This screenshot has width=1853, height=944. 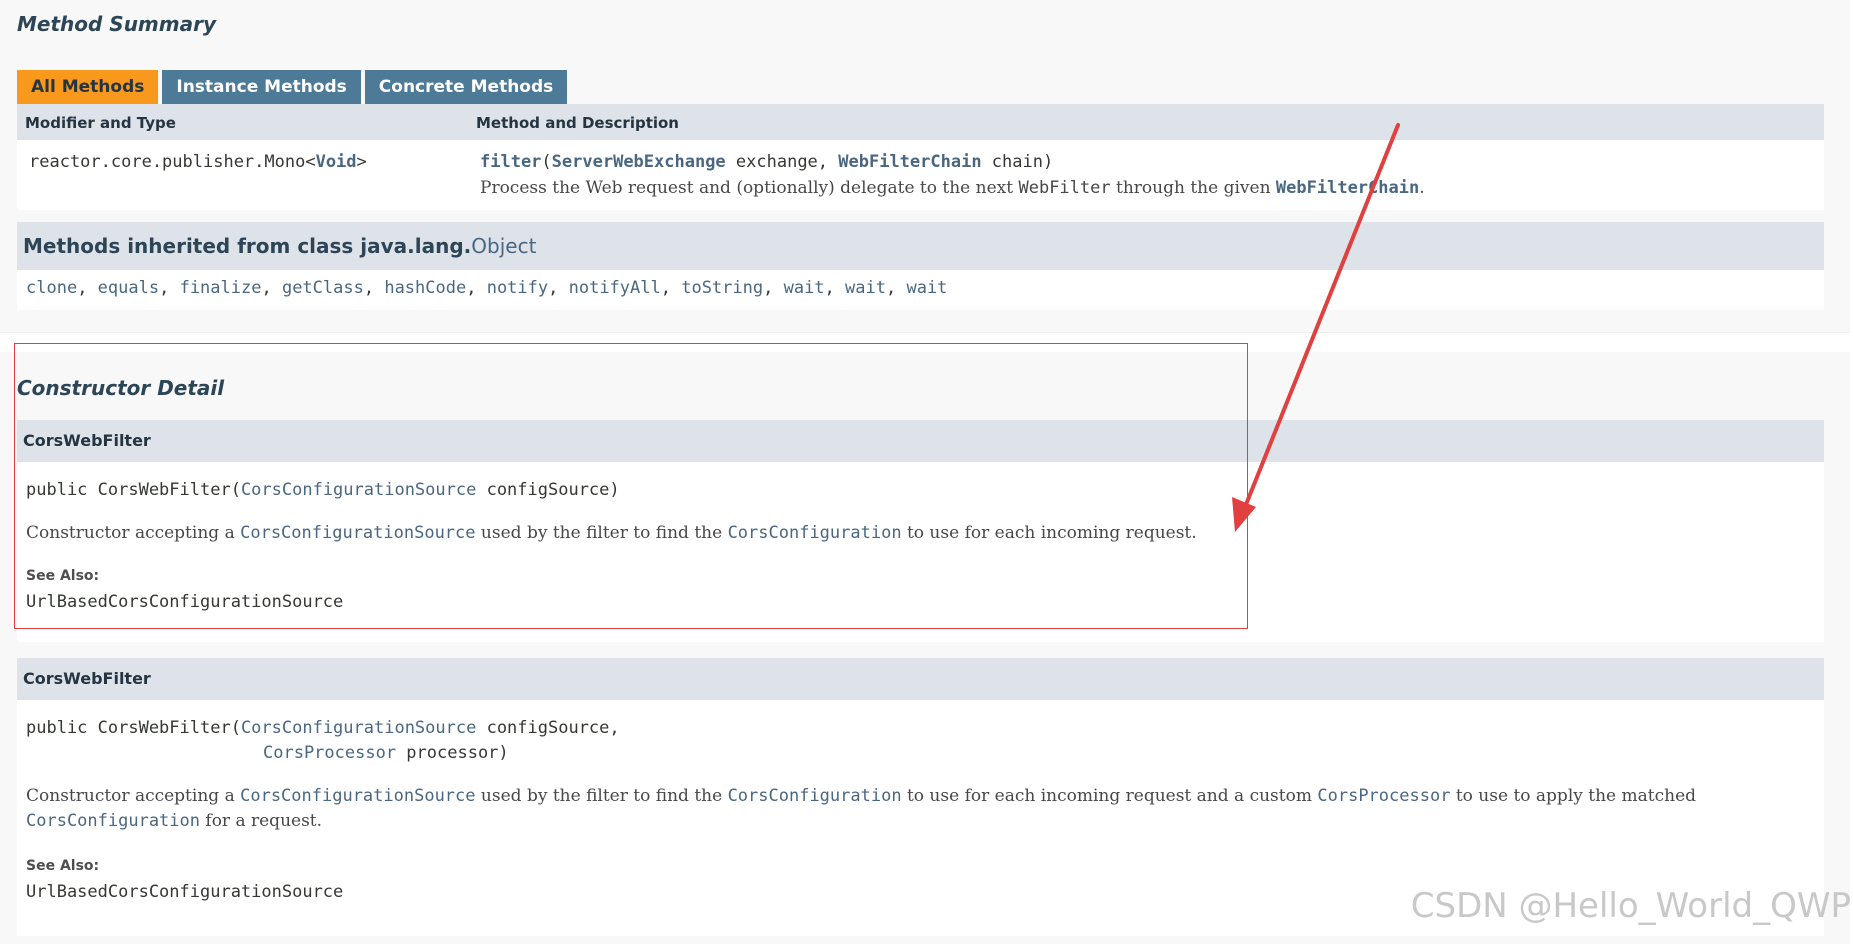 What do you see at coordinates (336, 162) in the screenshot?
I see `void-link: Void` at bounding box center [336, 162].